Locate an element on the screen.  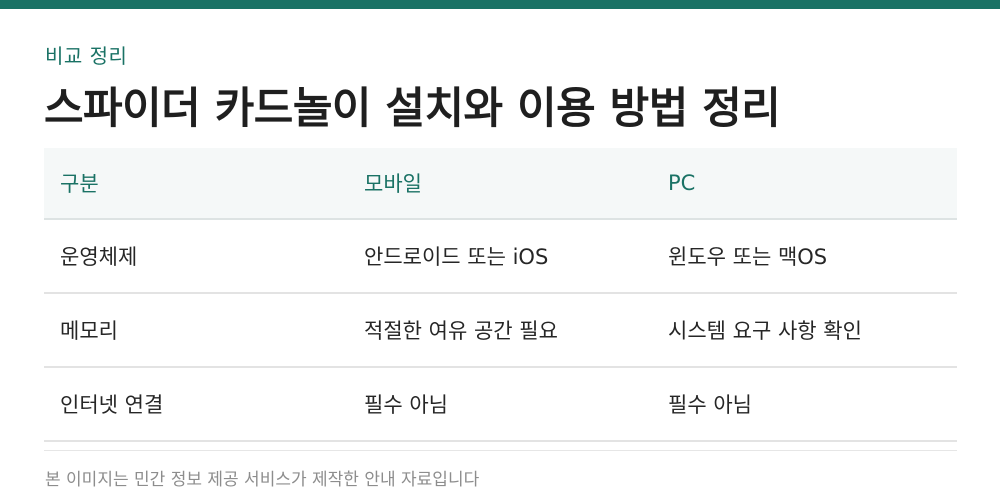
cell-mobile-internet: 필수 아님 is located at coordinates (500, 404).